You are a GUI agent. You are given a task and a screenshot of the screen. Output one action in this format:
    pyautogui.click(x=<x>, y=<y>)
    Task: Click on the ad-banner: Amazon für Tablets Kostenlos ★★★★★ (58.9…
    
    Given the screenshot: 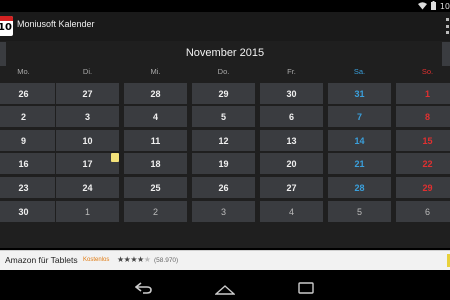 What is the action you would take?
    pyautogui.click(x=225, y=260)
    